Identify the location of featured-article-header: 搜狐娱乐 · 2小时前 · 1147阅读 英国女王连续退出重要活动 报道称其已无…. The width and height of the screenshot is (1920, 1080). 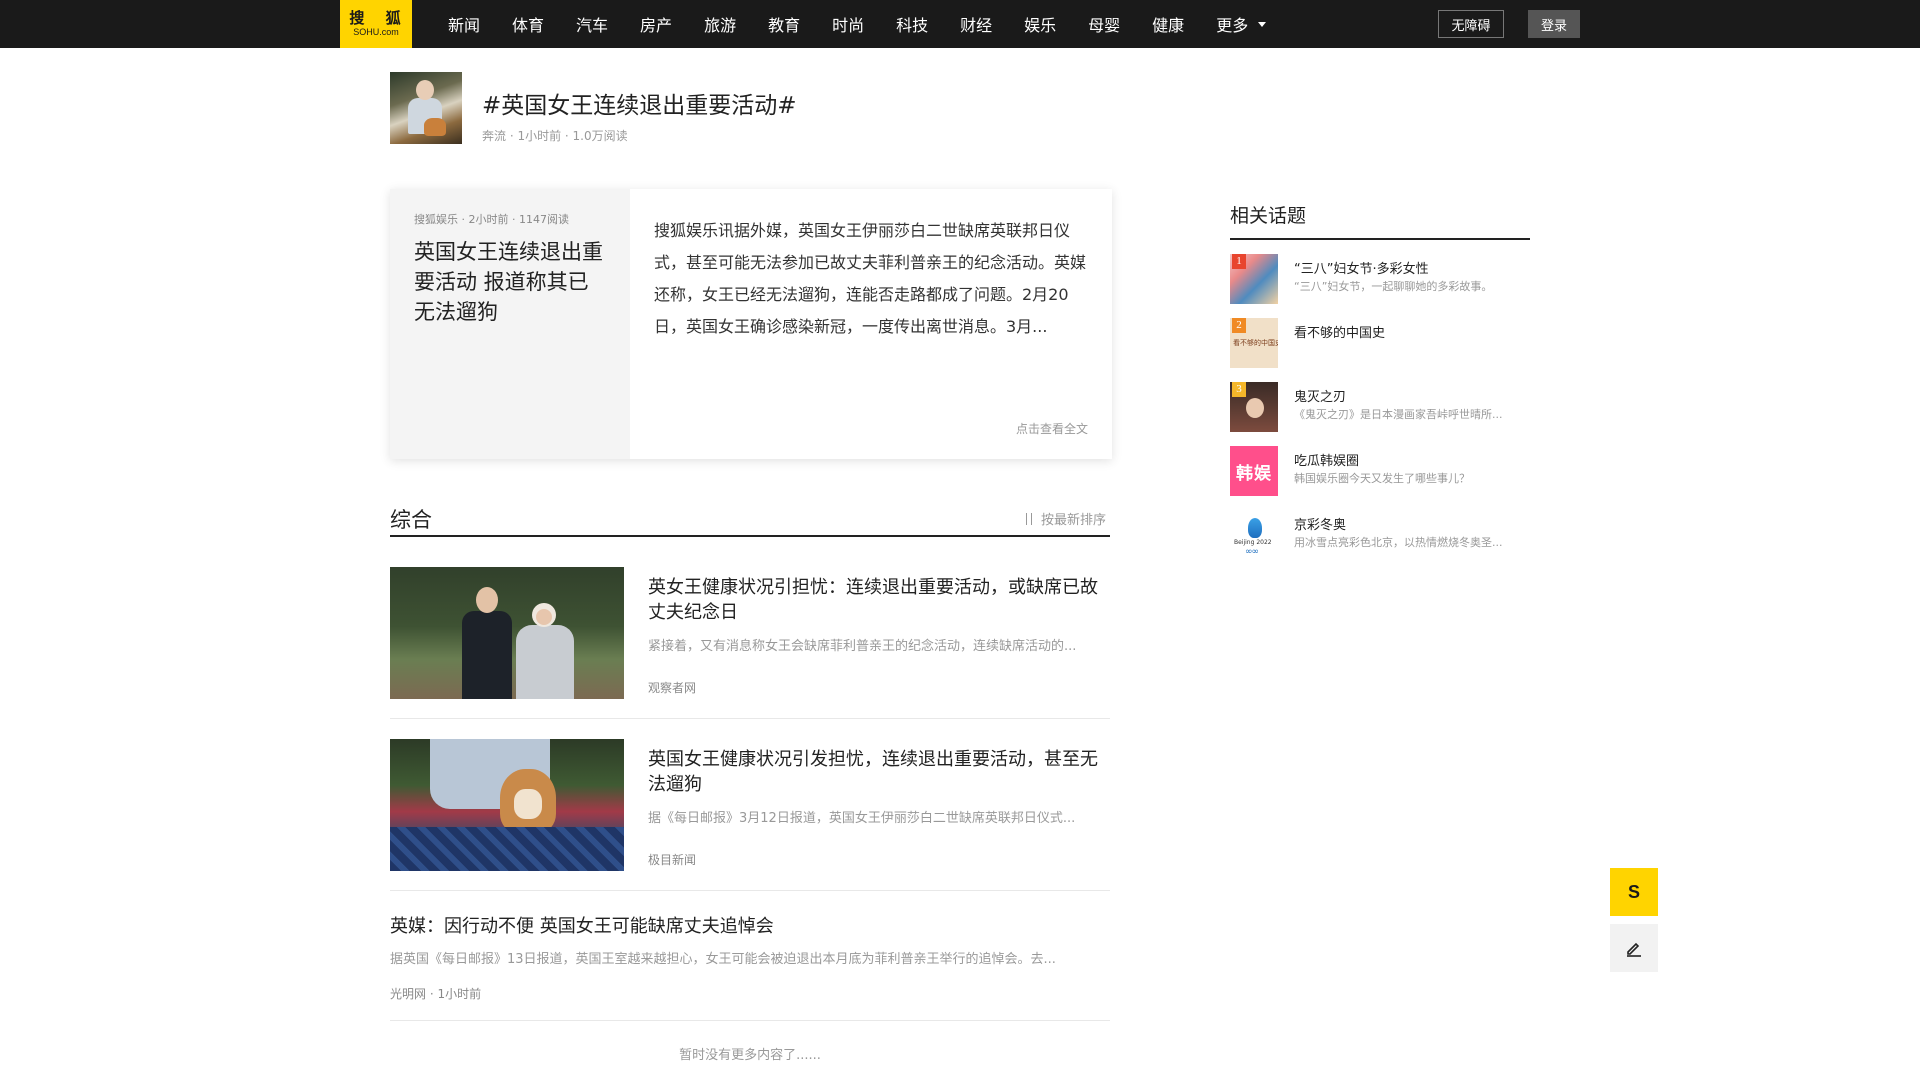
(510, 324).